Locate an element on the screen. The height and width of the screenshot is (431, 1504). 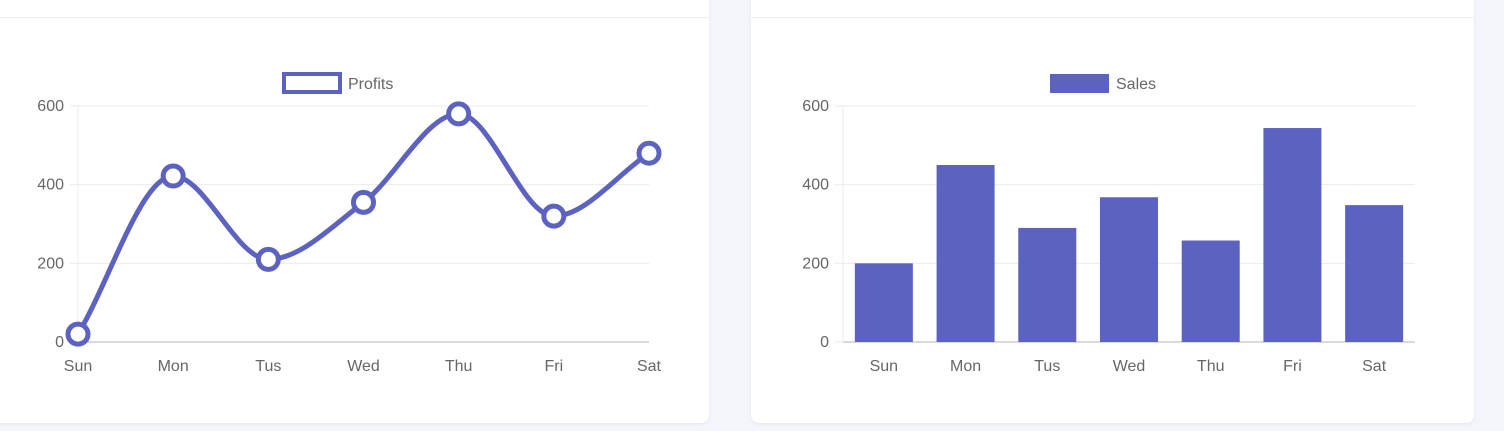
legend-swatch is located at coordinates (1079, 83).